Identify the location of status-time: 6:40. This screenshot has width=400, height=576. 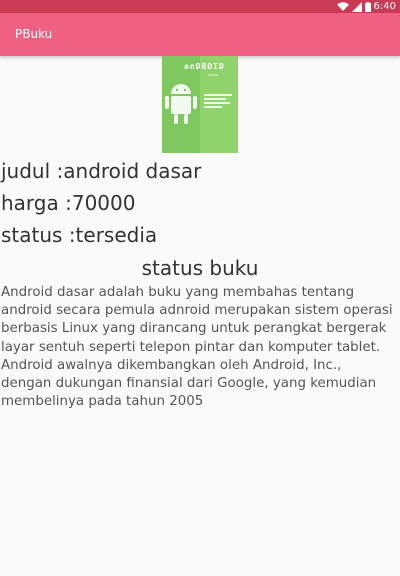
(384, 6).